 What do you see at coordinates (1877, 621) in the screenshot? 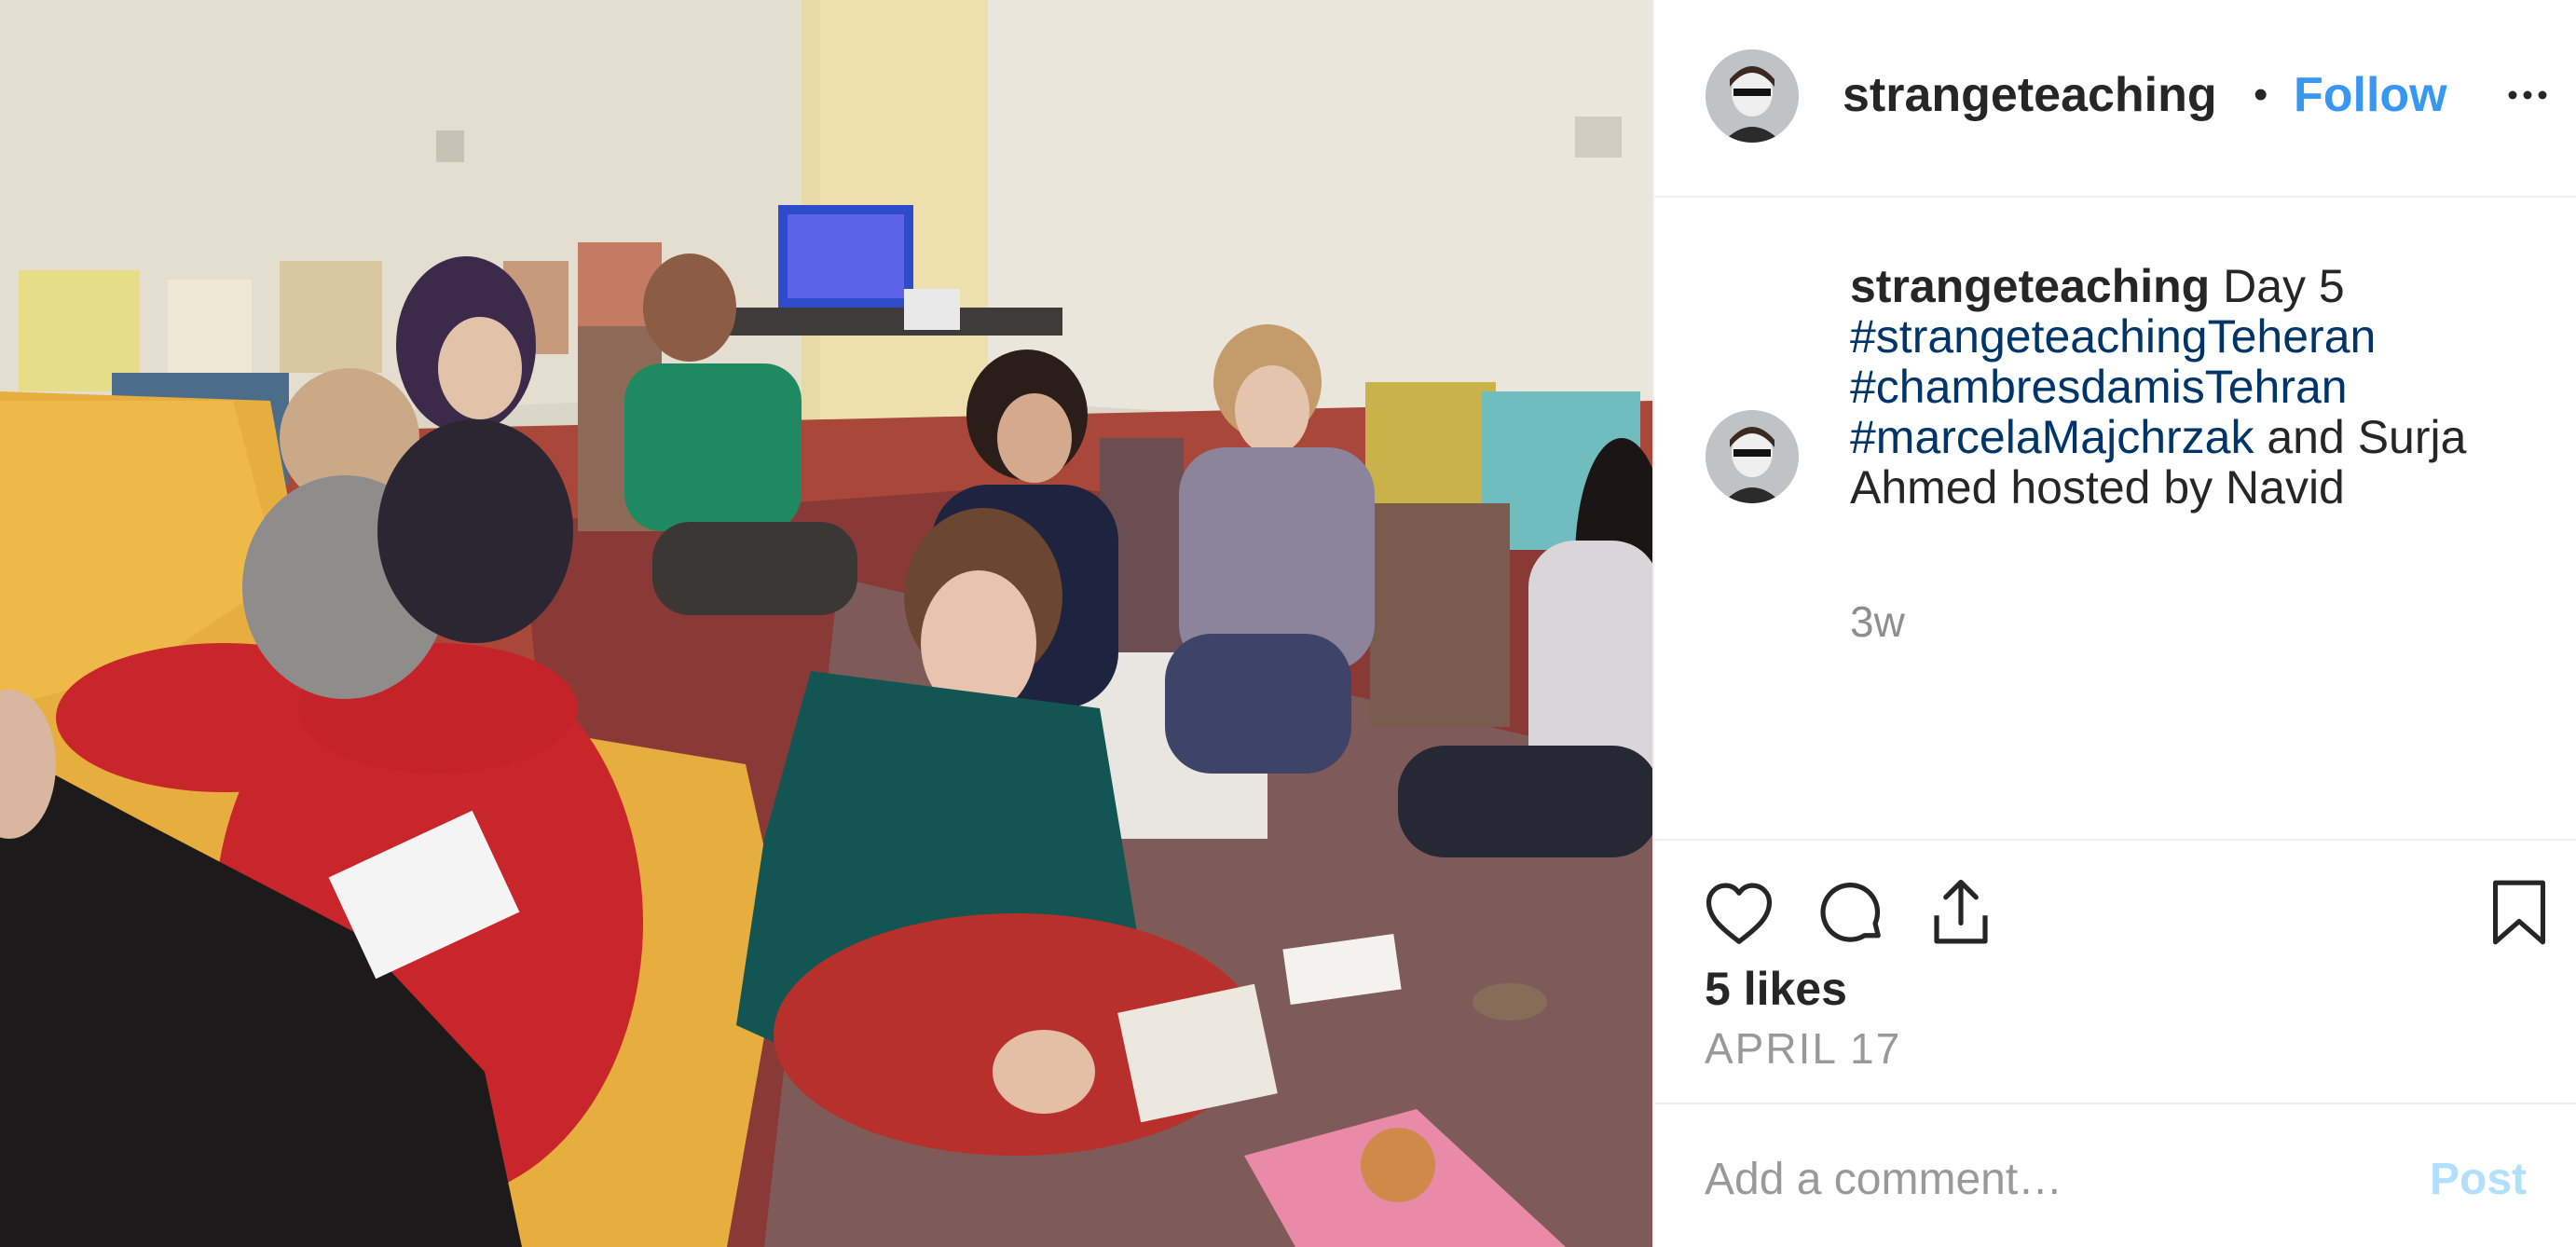
I see `caption-timestamp: 3w` at bounding box center [1877, 621].